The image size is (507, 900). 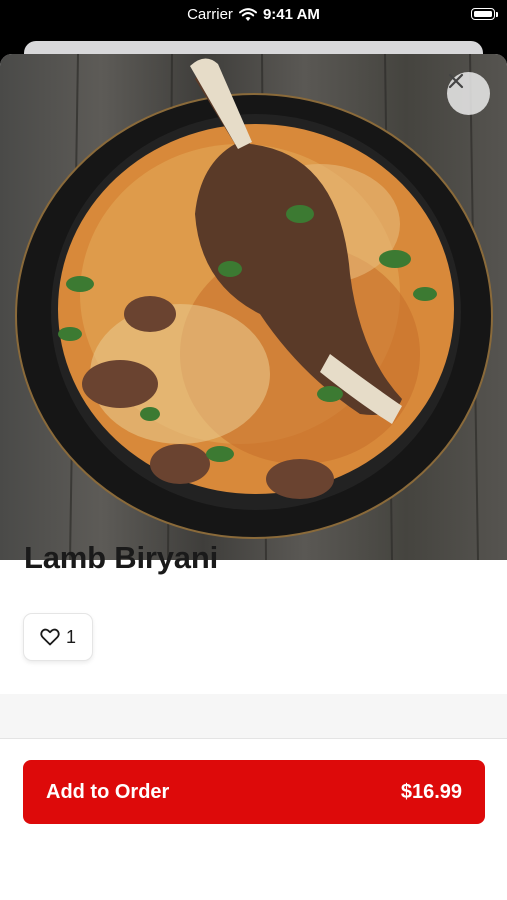 I want to click on heart-icon, so click(x=50, y=637).